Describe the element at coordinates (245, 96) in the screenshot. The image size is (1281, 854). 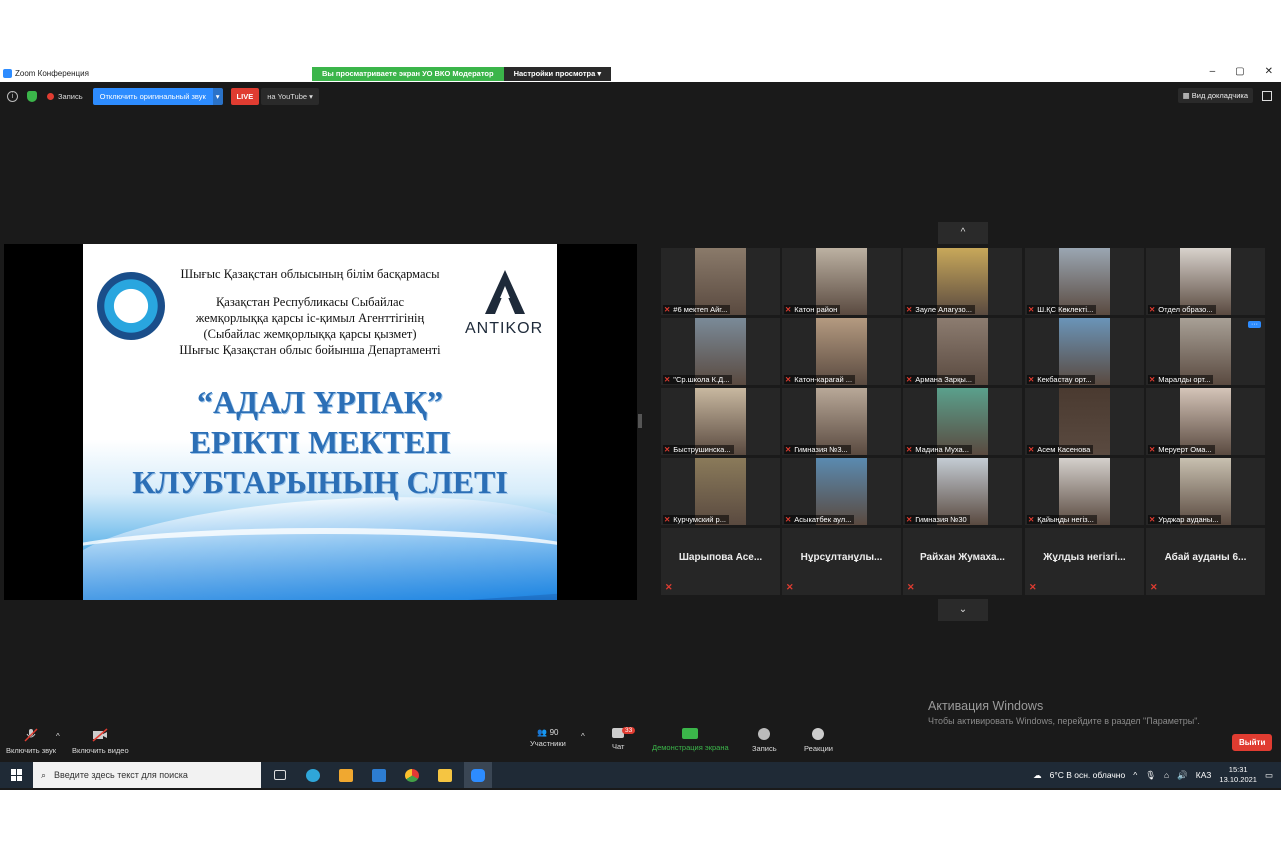
I see `live-badge: LIVE` at that location.